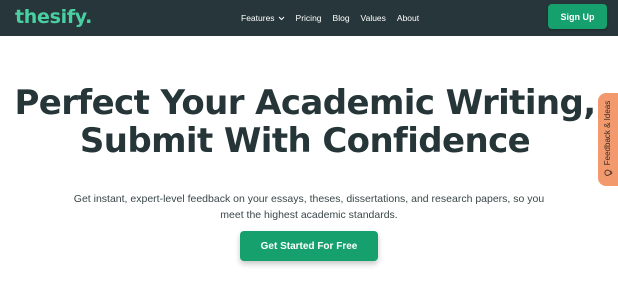 This screenshot has width=618, height=281. I want to click on nav-item-values: Values, so click(373, 18).